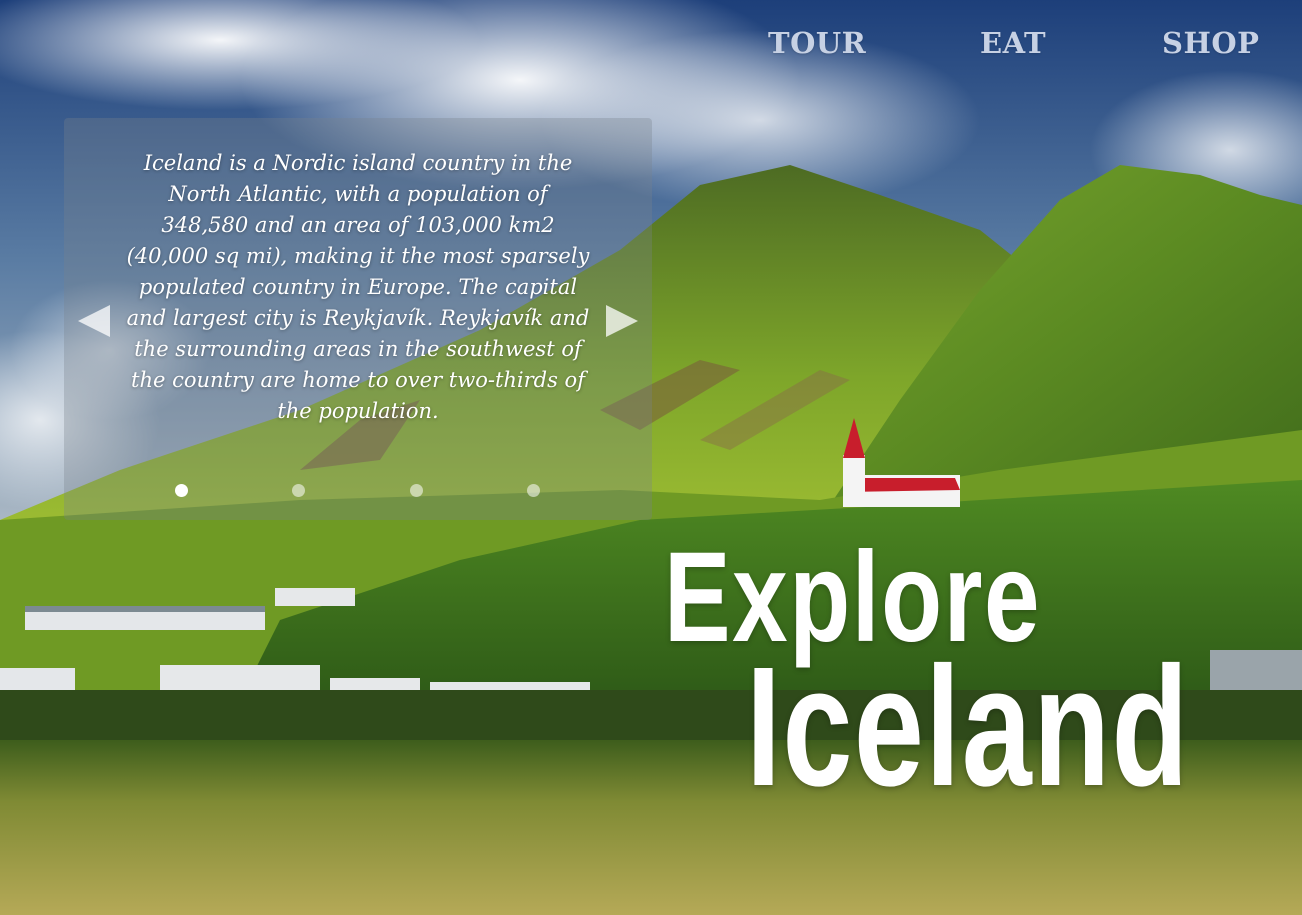 Image resolution: width=1302 pixels, height=915 pixels. I want to click on nav-shop-link: SHOP, so click(1210, 43).